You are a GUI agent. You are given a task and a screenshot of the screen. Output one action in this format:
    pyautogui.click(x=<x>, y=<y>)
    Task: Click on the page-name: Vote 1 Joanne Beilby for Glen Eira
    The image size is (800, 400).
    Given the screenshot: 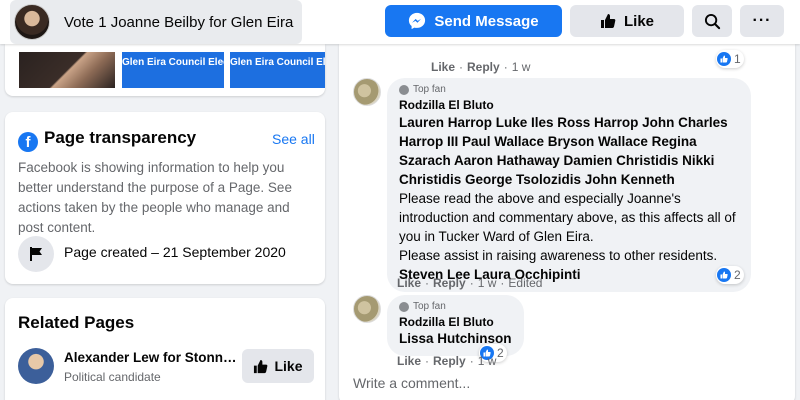 What is the action you would take?
    pyautogui.click(x=178, y=22)
    